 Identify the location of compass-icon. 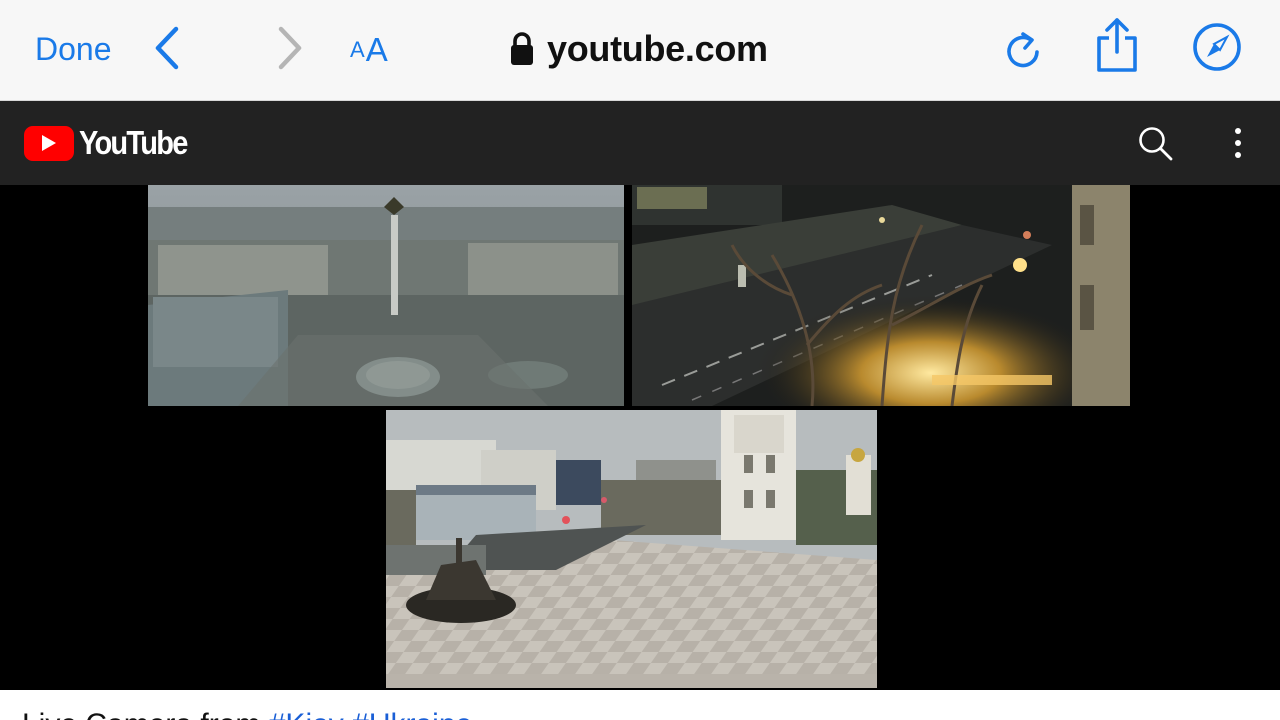
(1217, 47).